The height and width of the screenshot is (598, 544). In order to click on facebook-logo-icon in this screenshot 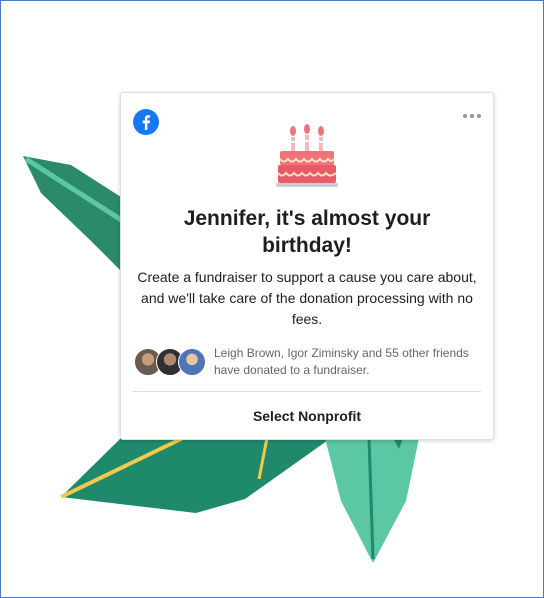, I will do `click(146, 122)`.